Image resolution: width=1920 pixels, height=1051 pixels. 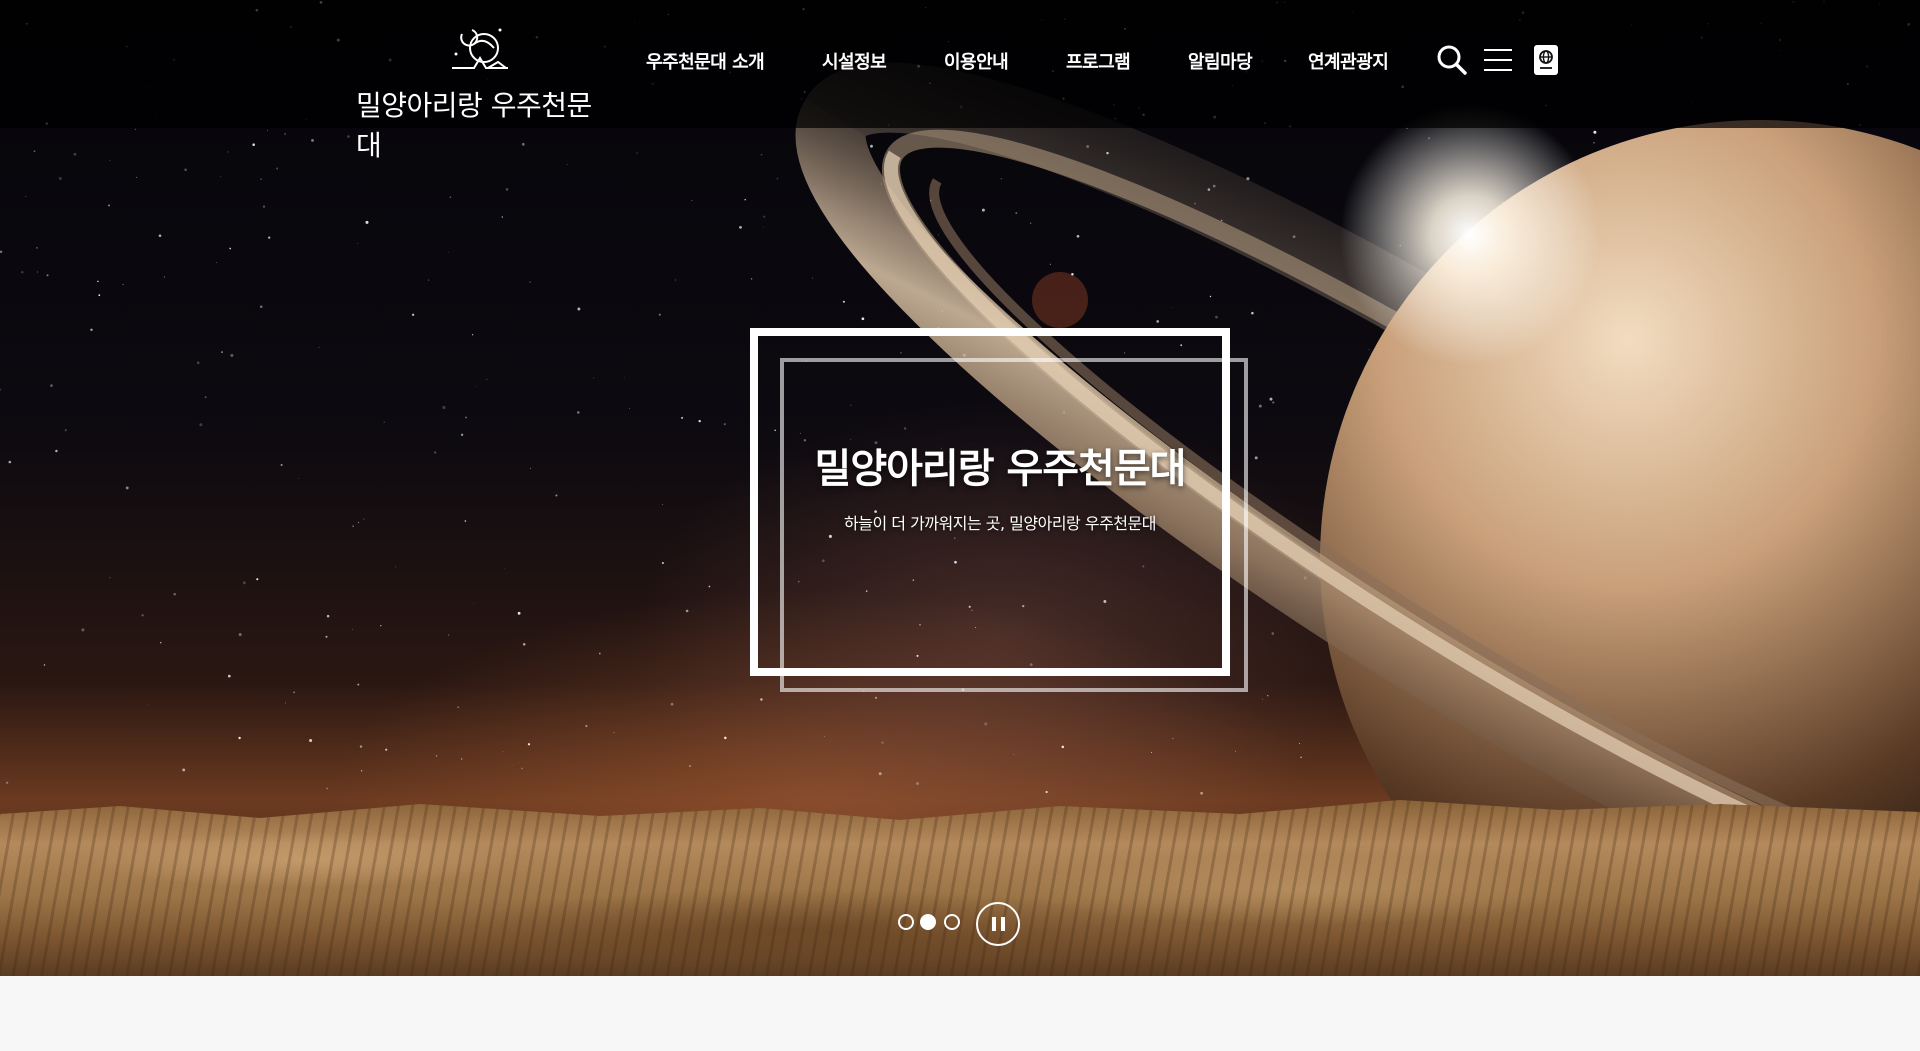 What do you see at coordinates (474, 125) in the screenshot?
I see `site-logo-text: 밀양아리랑 우주천문대` at bounding box center [474, 125].